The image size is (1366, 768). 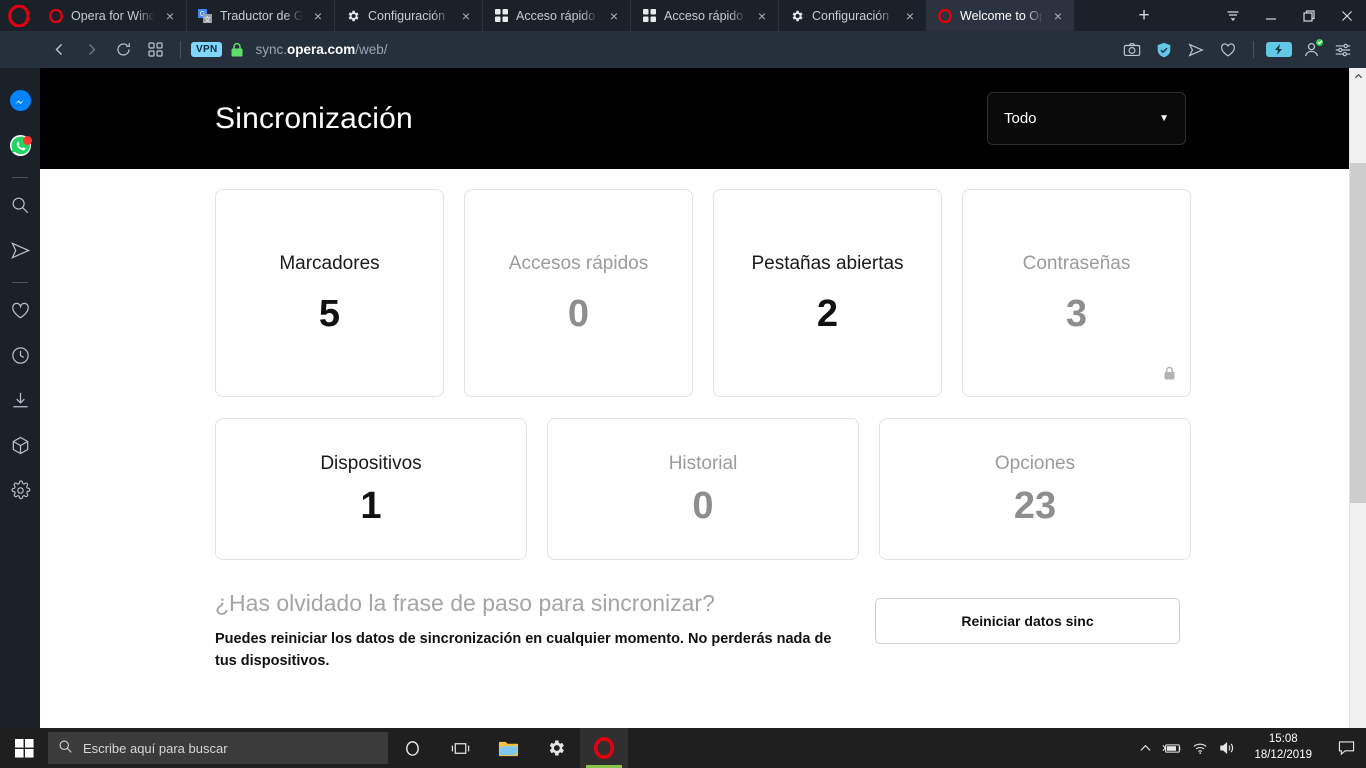 I want to click on scrollbar-track, so click(x=1357, y=418).